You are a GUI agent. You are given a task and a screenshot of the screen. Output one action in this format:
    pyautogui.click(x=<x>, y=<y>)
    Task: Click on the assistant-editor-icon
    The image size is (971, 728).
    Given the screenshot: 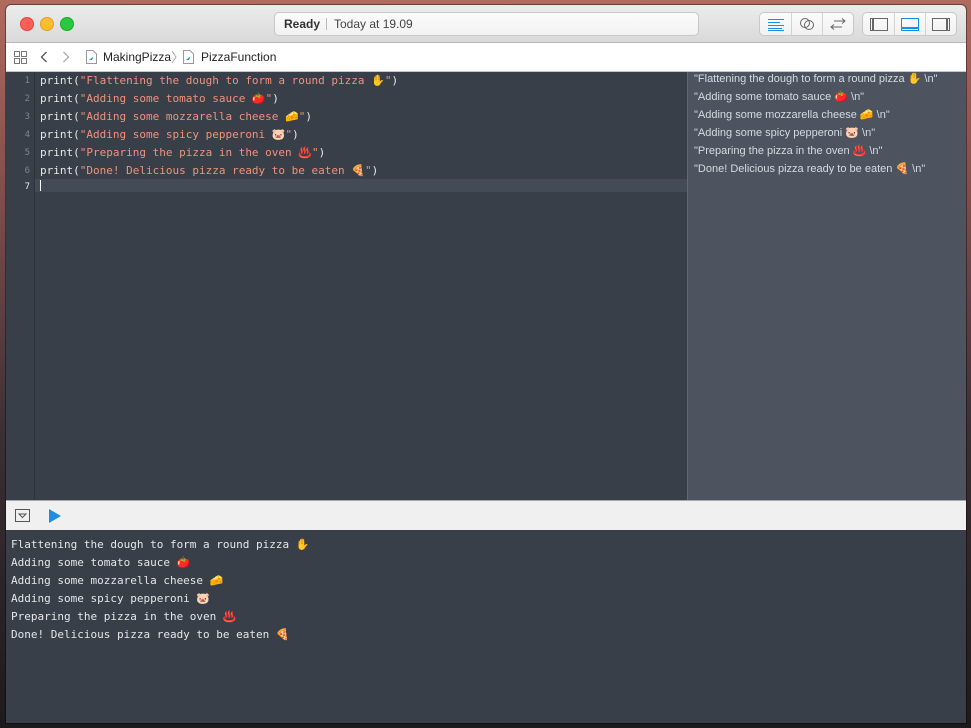 What is the action you would take?
    pyautogui.click(x=807, y=24)
    